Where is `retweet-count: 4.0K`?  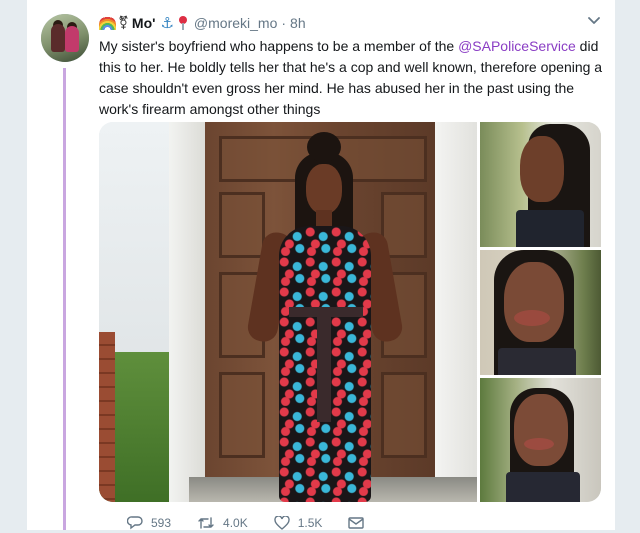
retweet-count: 4.0K is located at coordinates (235, 523).